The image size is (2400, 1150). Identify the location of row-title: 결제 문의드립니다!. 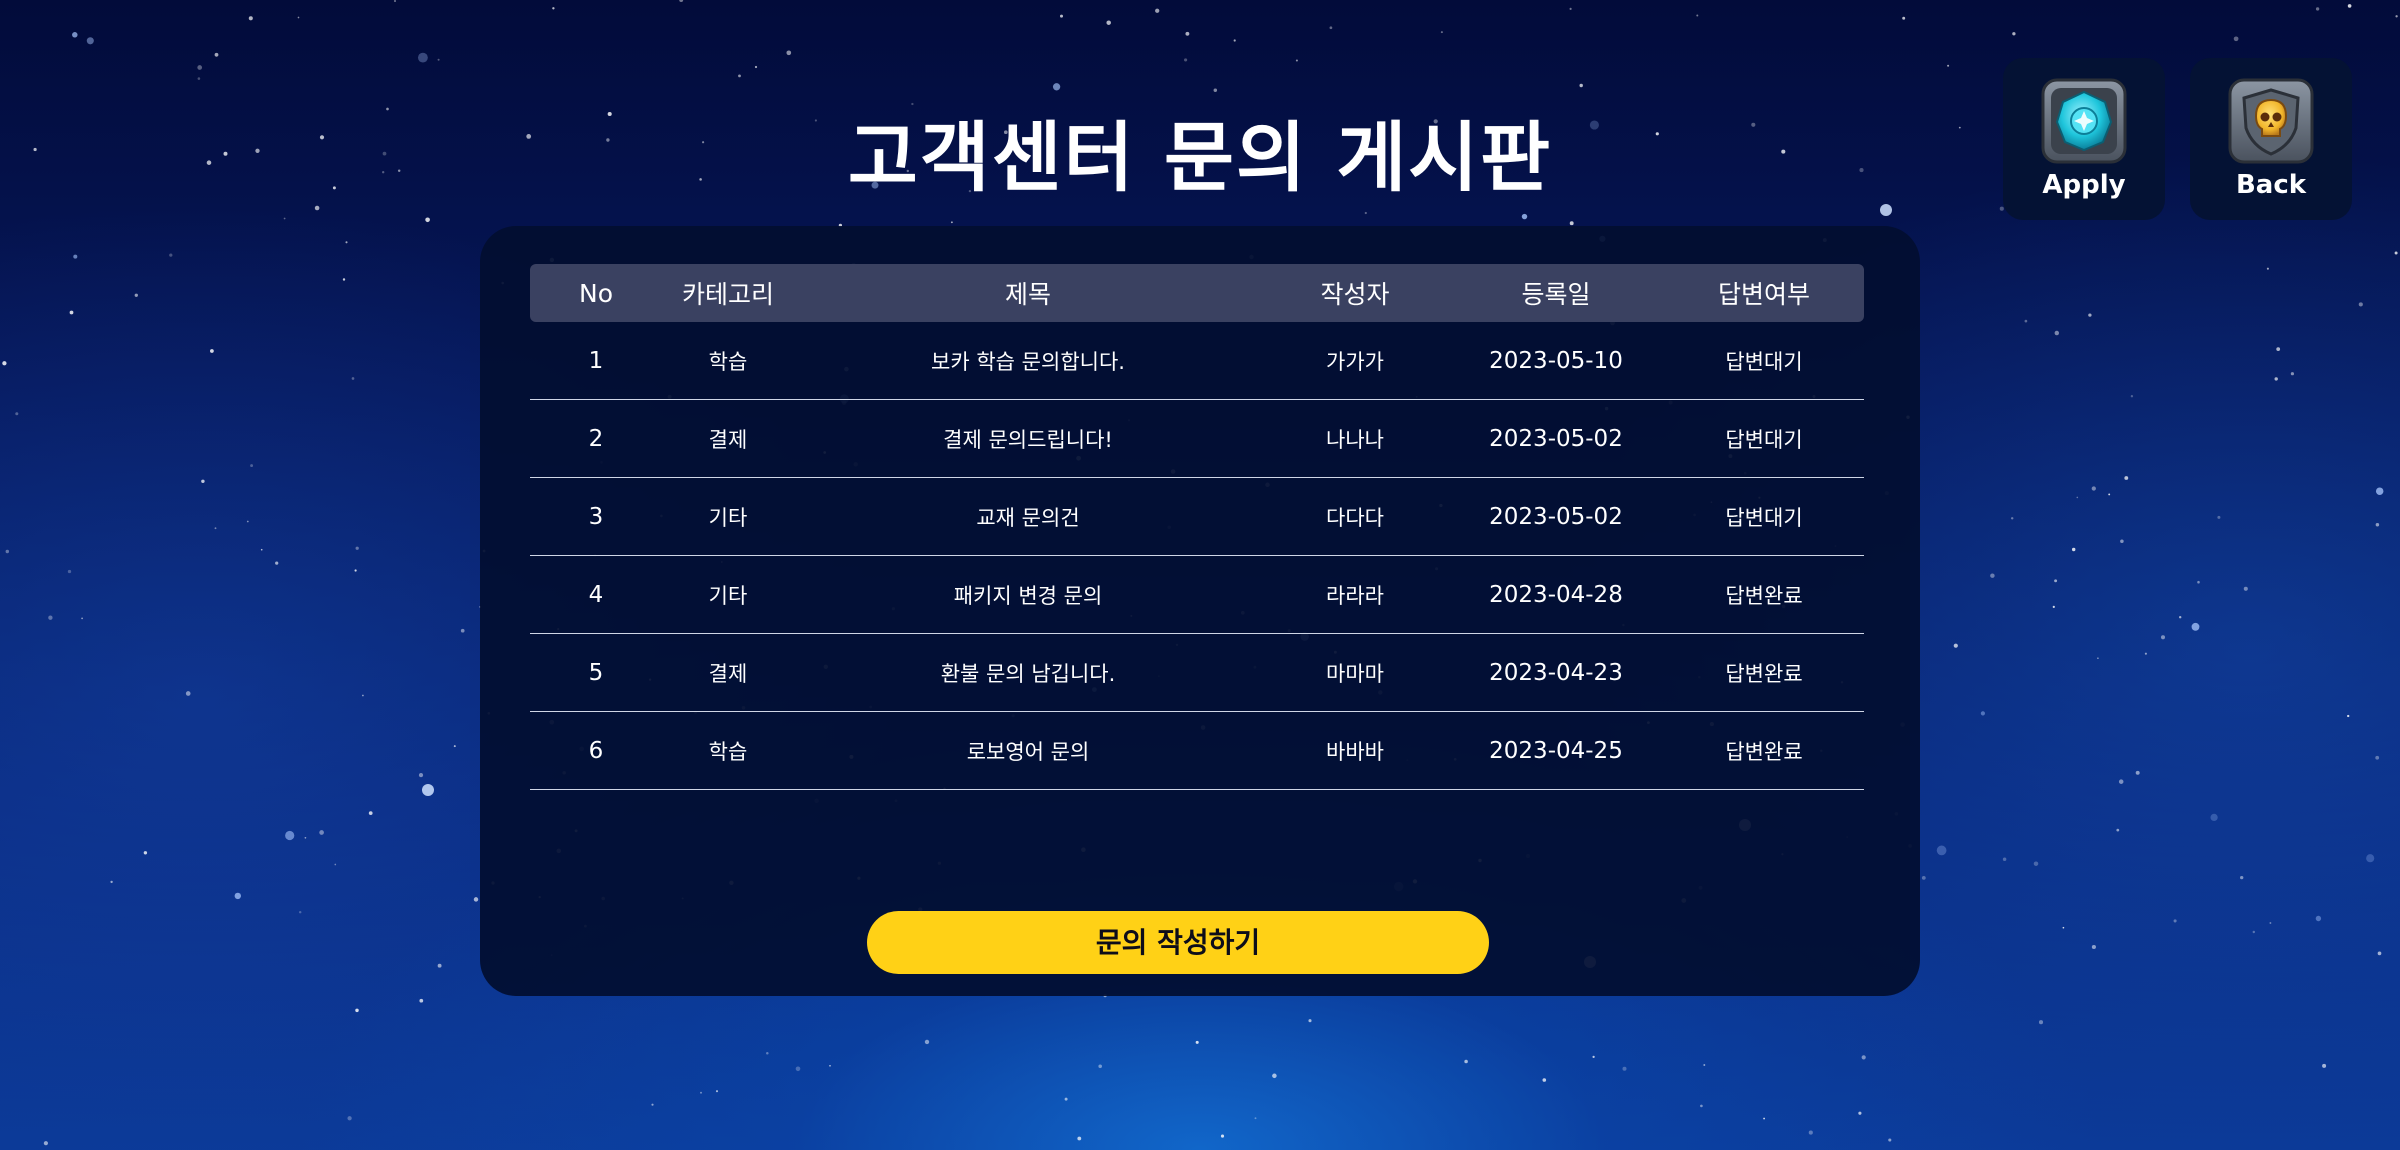
(1028, 439).